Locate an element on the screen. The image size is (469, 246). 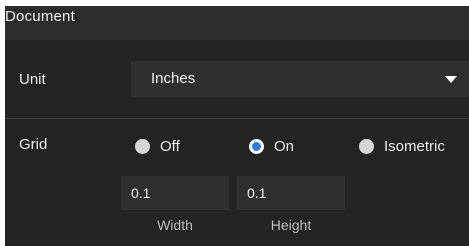
panel-title: Document is located at coordinates (40, 16).